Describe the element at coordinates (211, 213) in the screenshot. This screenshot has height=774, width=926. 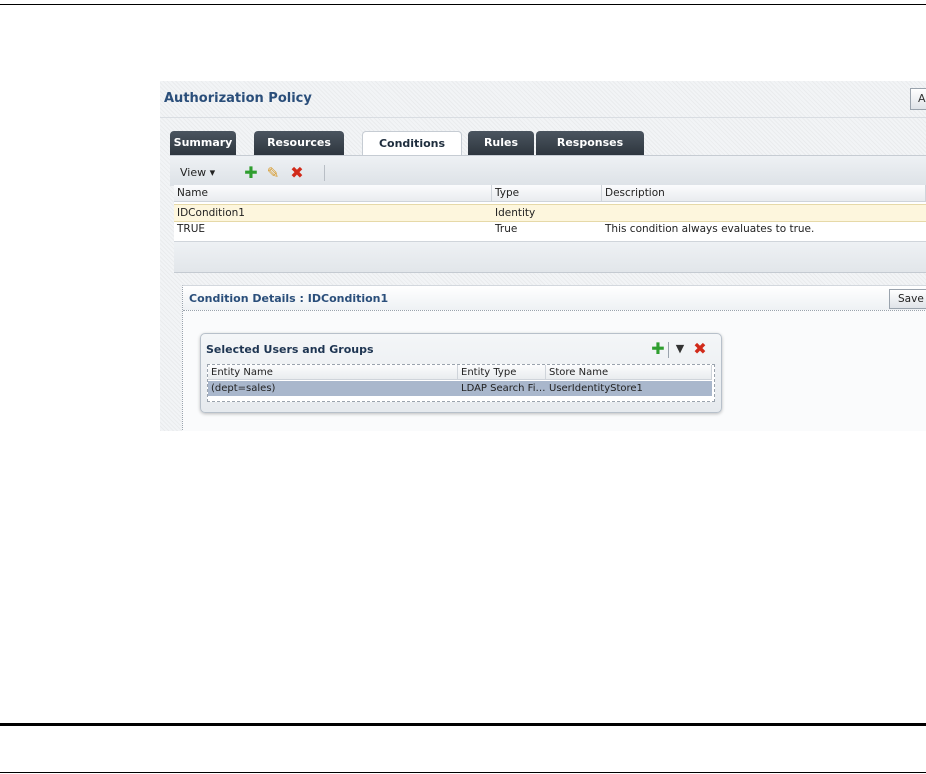
I see `cell-name: IDCondition1` at that location.